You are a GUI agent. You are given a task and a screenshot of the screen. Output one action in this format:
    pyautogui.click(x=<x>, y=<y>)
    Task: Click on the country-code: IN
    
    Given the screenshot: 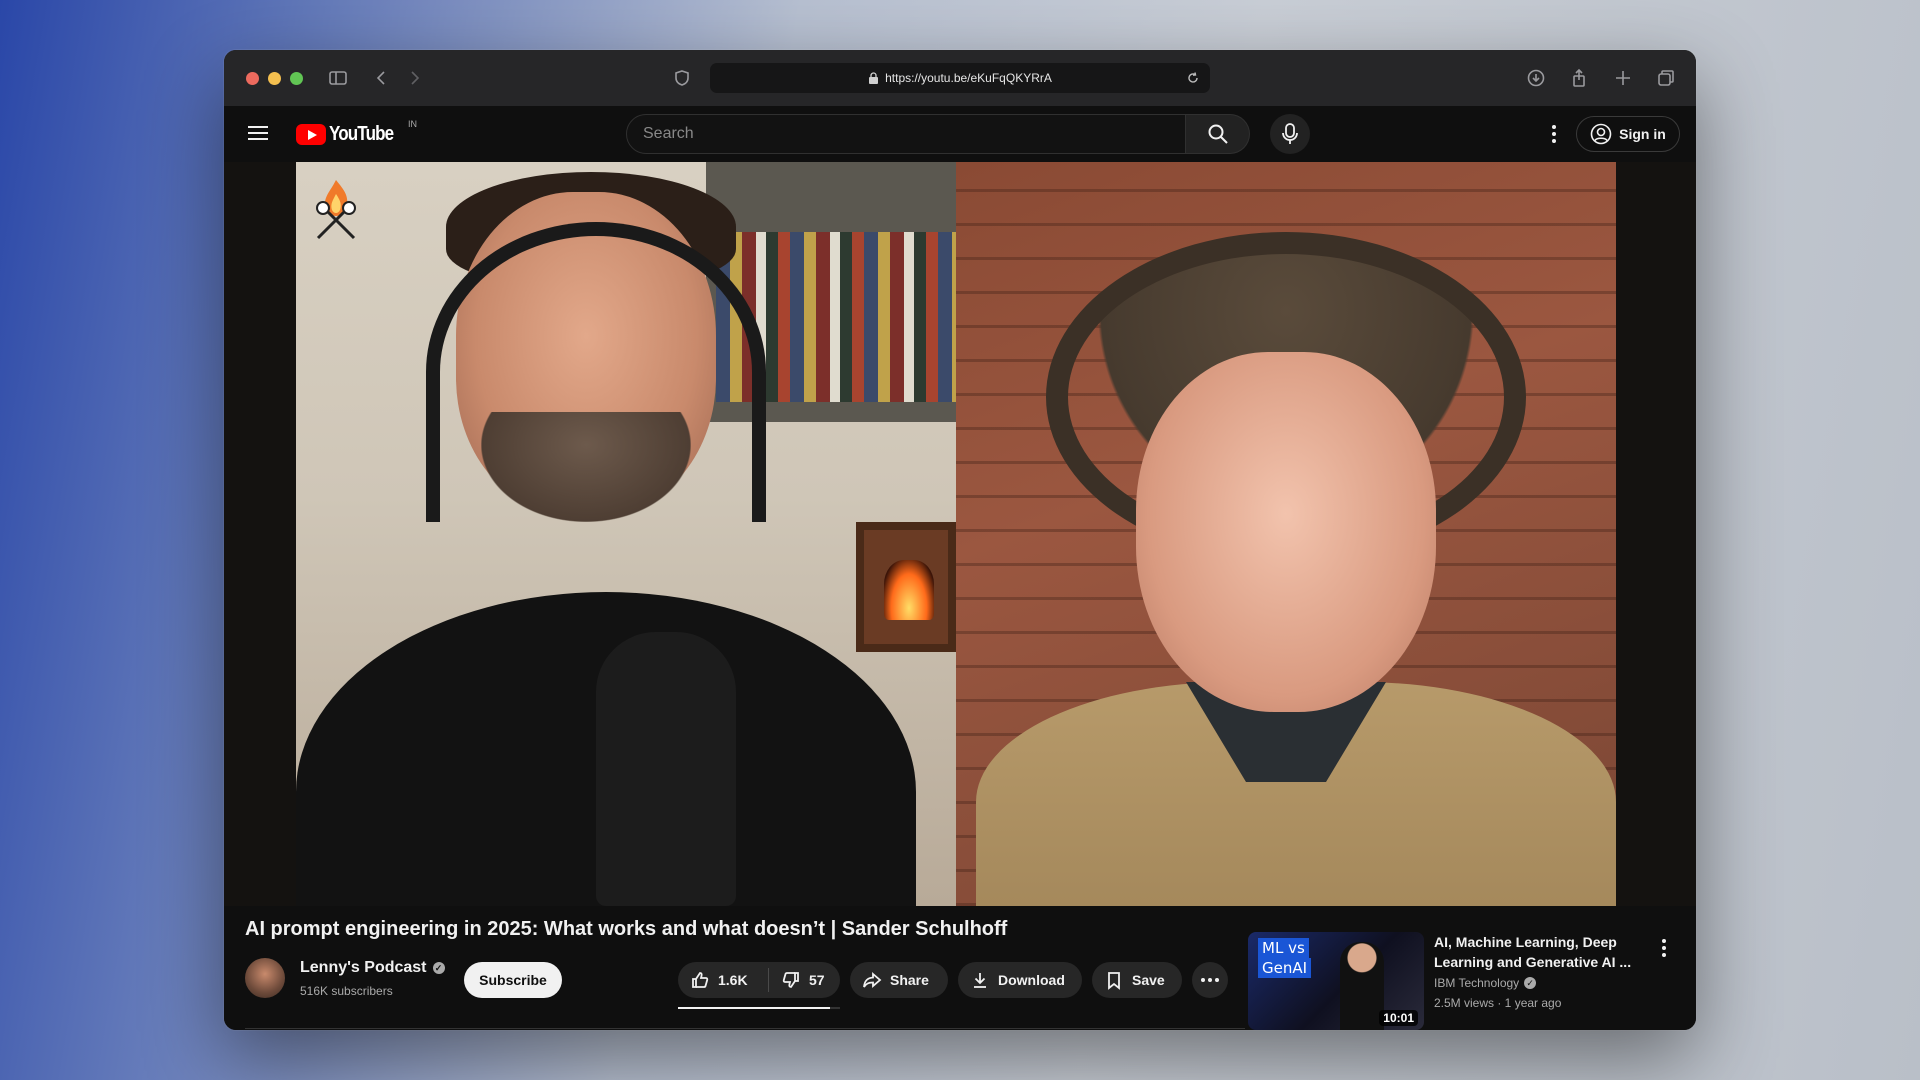 What is the action you would take?
    pyautogui.click(x=412, y=124)
    